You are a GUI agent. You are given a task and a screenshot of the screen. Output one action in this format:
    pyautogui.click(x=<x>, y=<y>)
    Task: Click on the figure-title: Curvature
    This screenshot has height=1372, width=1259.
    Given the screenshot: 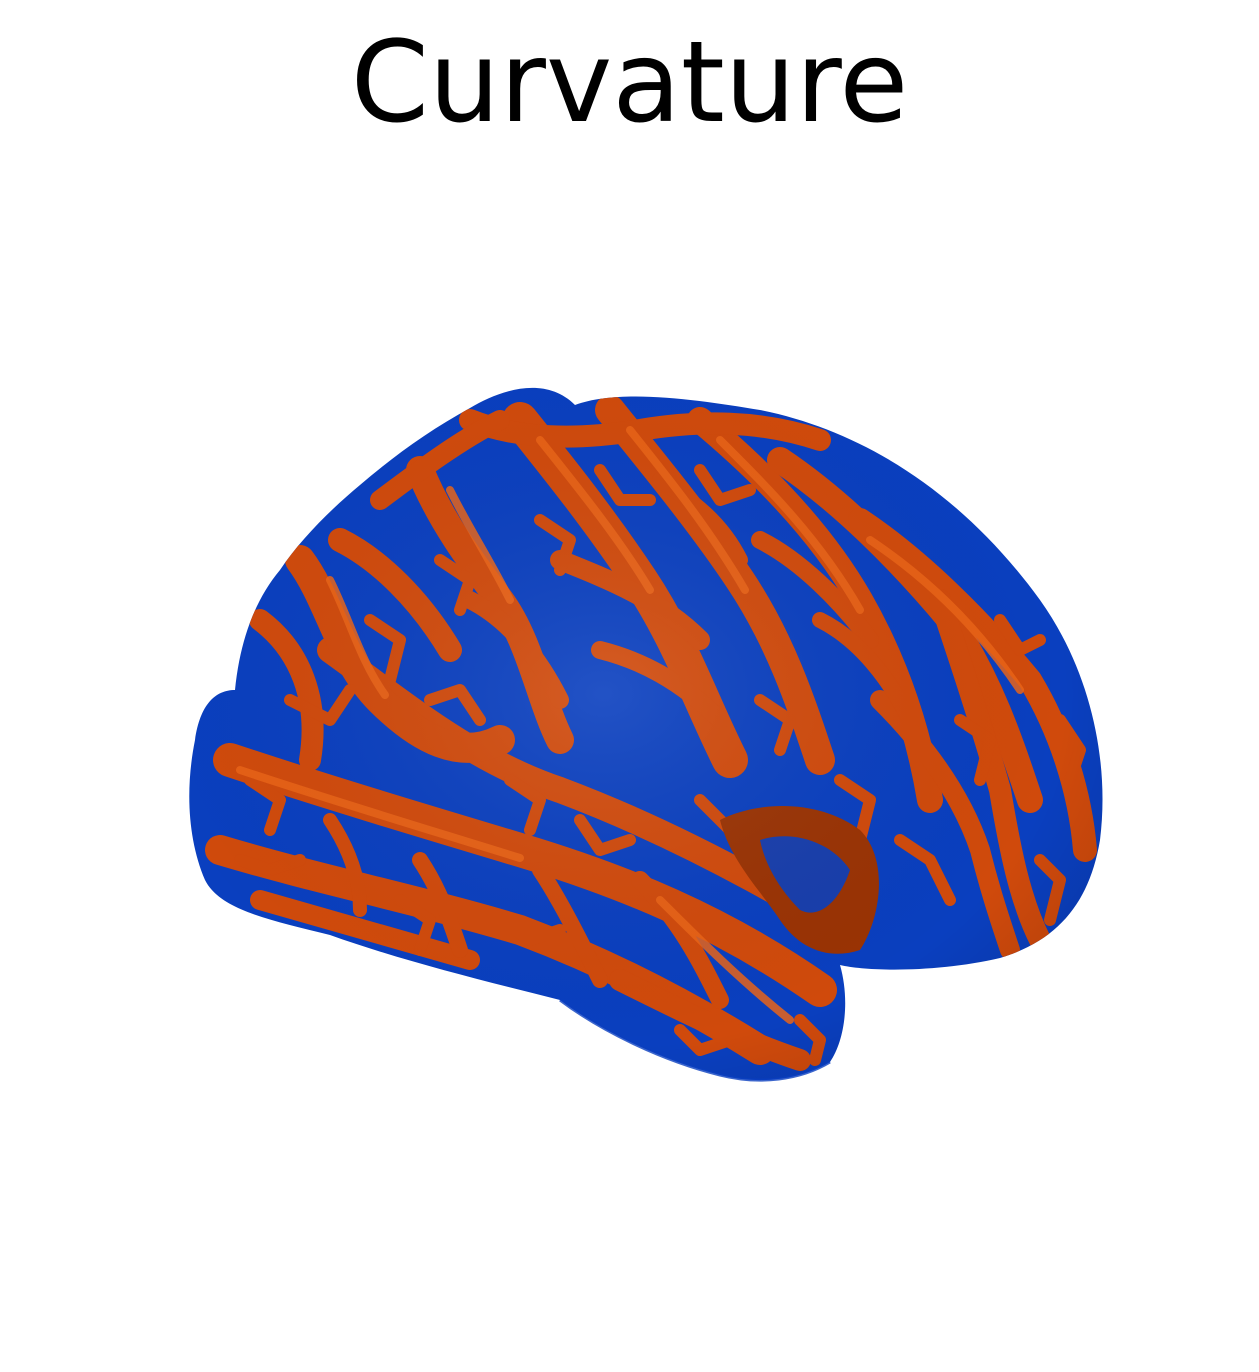 What is the action you would take?
    pyautogui.click(x=629, y=83)
    